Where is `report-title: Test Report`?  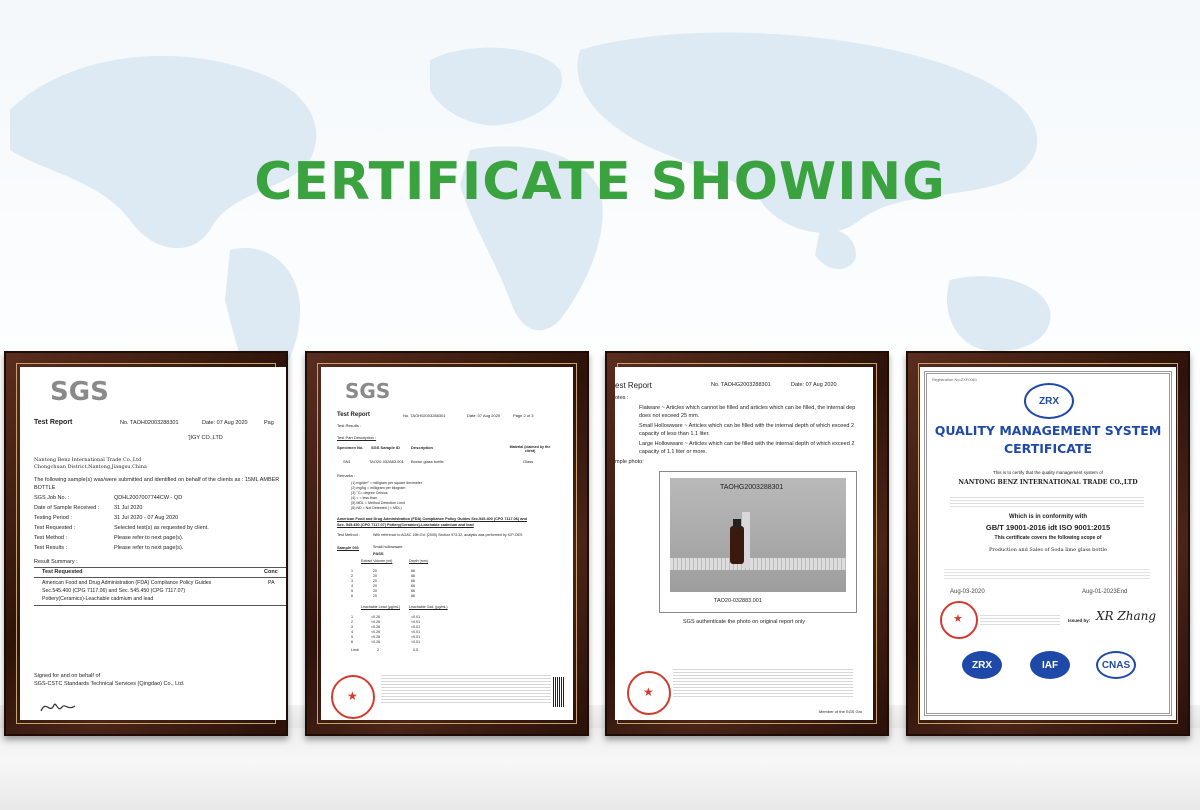 report-title: Test Report is located at coordinates (353, 415).